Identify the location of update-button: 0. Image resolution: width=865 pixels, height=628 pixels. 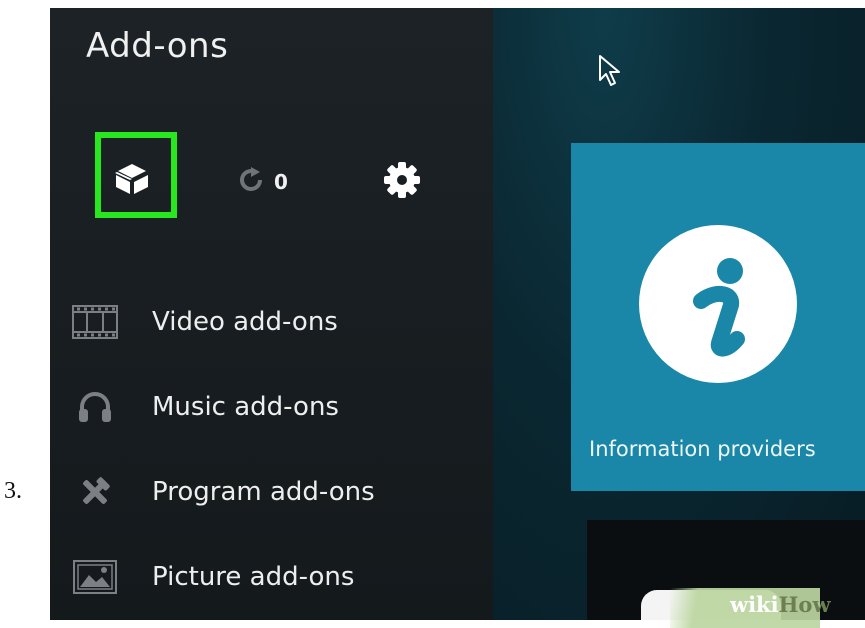
(263, 182).